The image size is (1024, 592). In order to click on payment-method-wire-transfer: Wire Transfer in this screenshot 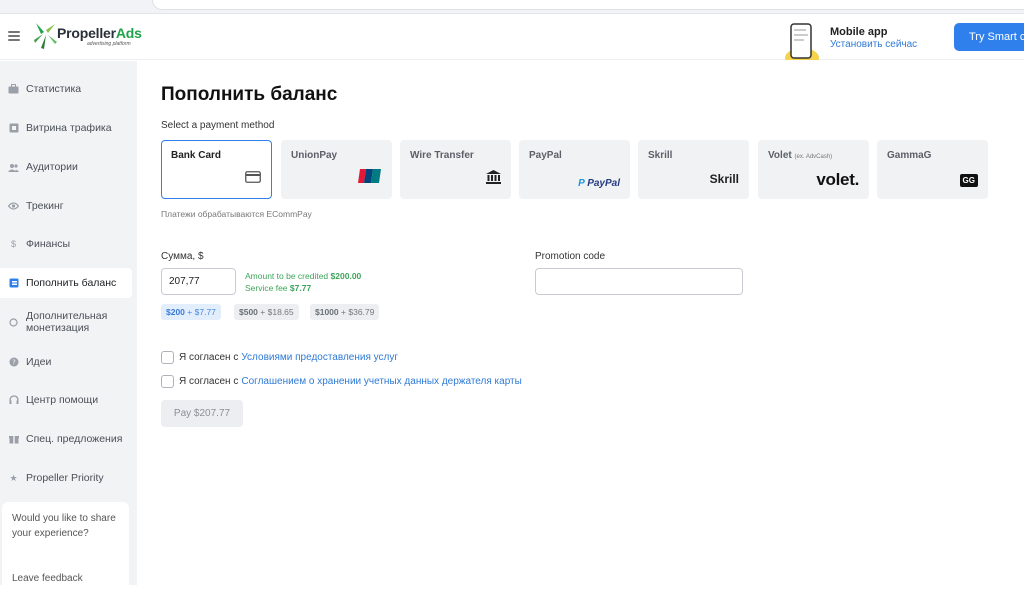, I will do `click(455, 169)`.